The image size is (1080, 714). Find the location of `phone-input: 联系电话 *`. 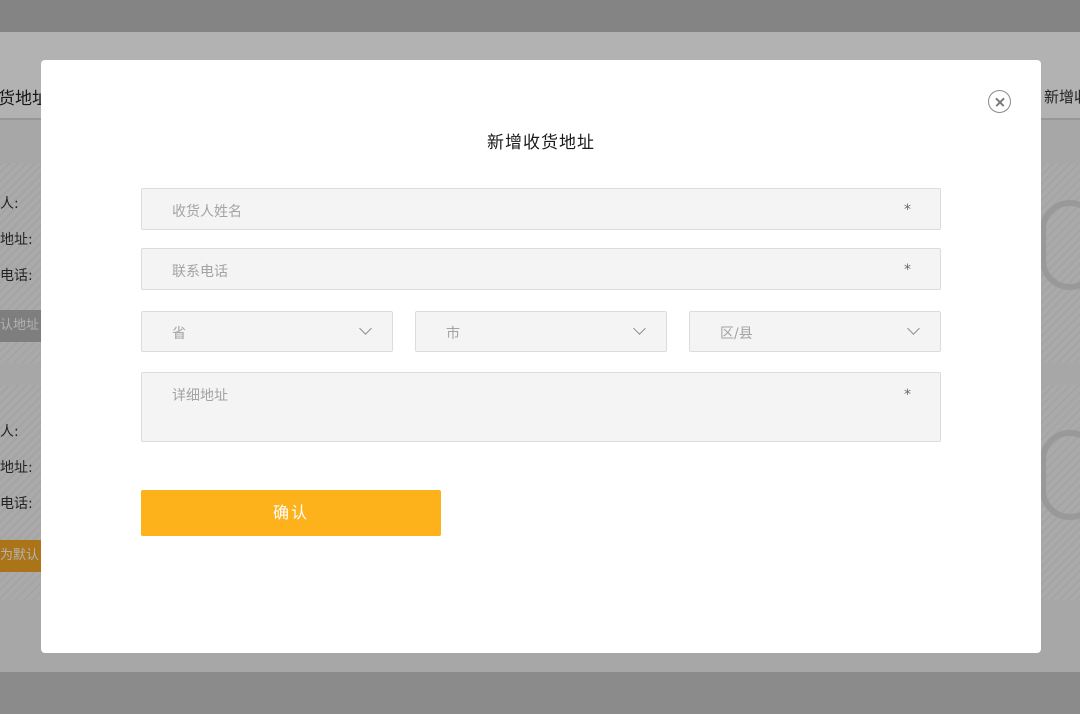

phone-input: 联系电话 * is located at coordinates (541, 269).